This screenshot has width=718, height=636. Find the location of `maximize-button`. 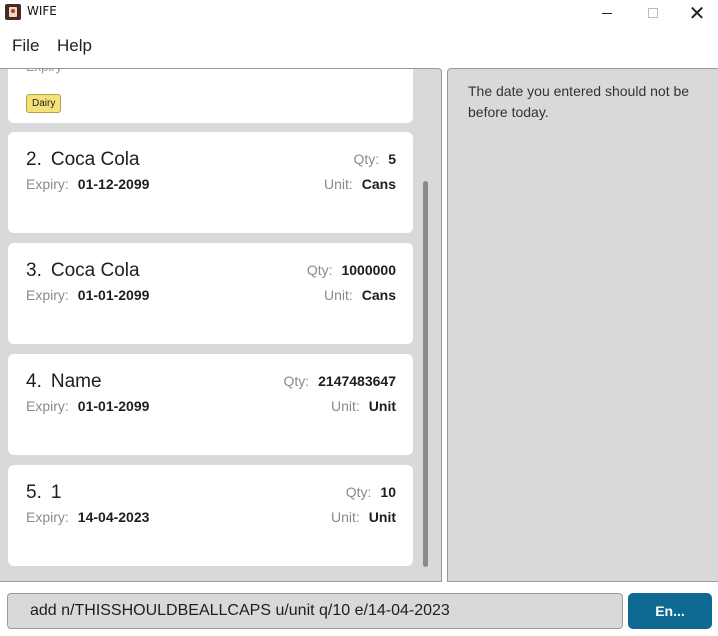

maximize-button is located at coordinates (653, 13).